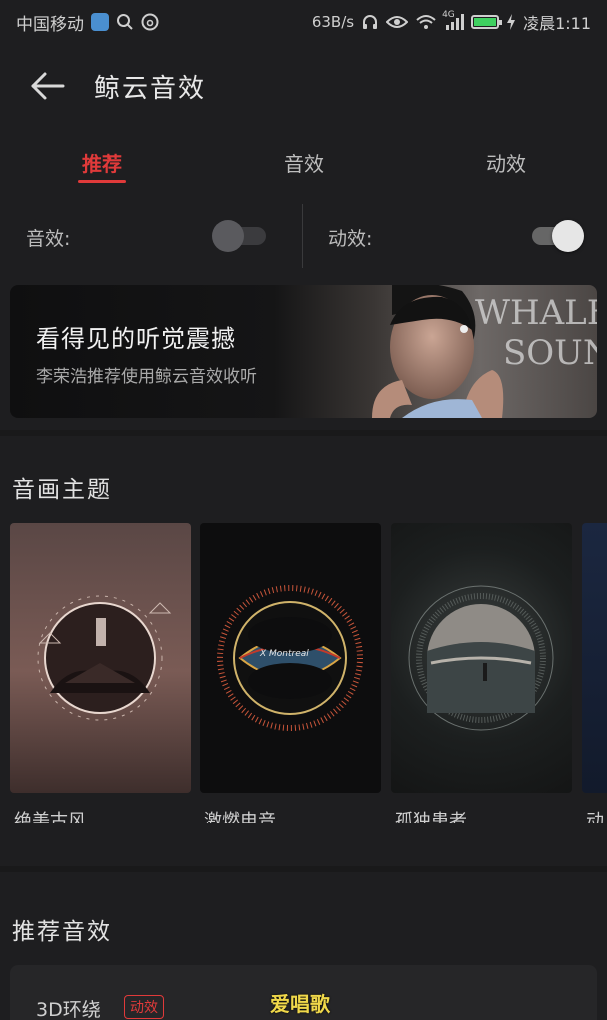  I want to click on banner-title: 看得见的听觉震撼, so click(136, 339).